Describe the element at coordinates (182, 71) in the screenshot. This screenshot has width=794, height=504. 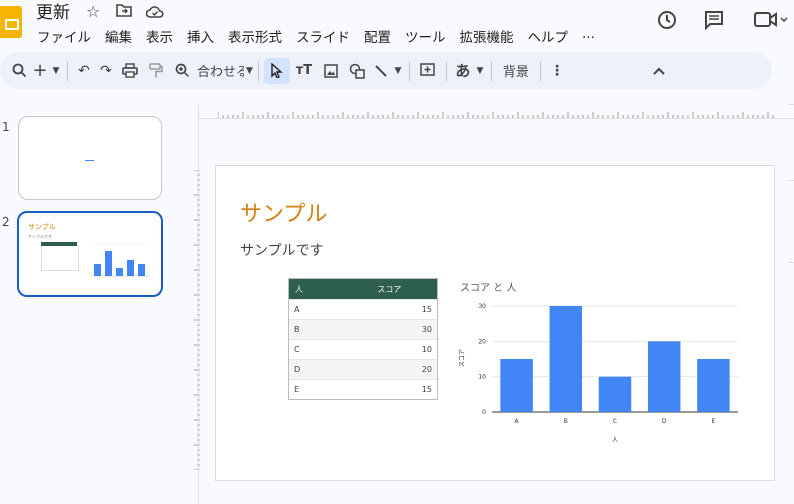
I see `zoom-icon` at that location.